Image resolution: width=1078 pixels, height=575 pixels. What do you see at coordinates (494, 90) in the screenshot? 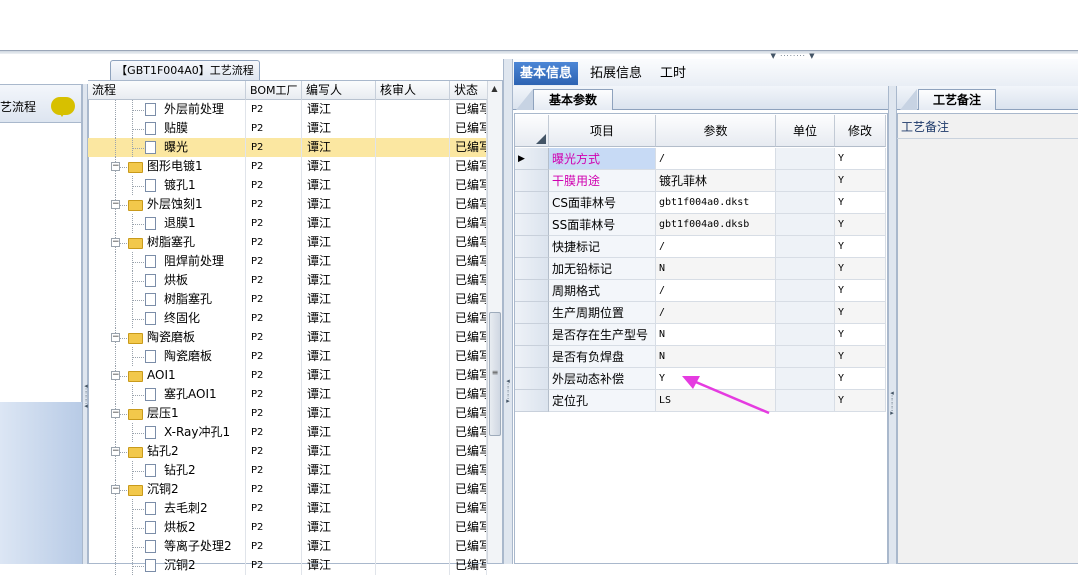
I see `scroll-up-icon: ▲` at bounding box center [494, 90].